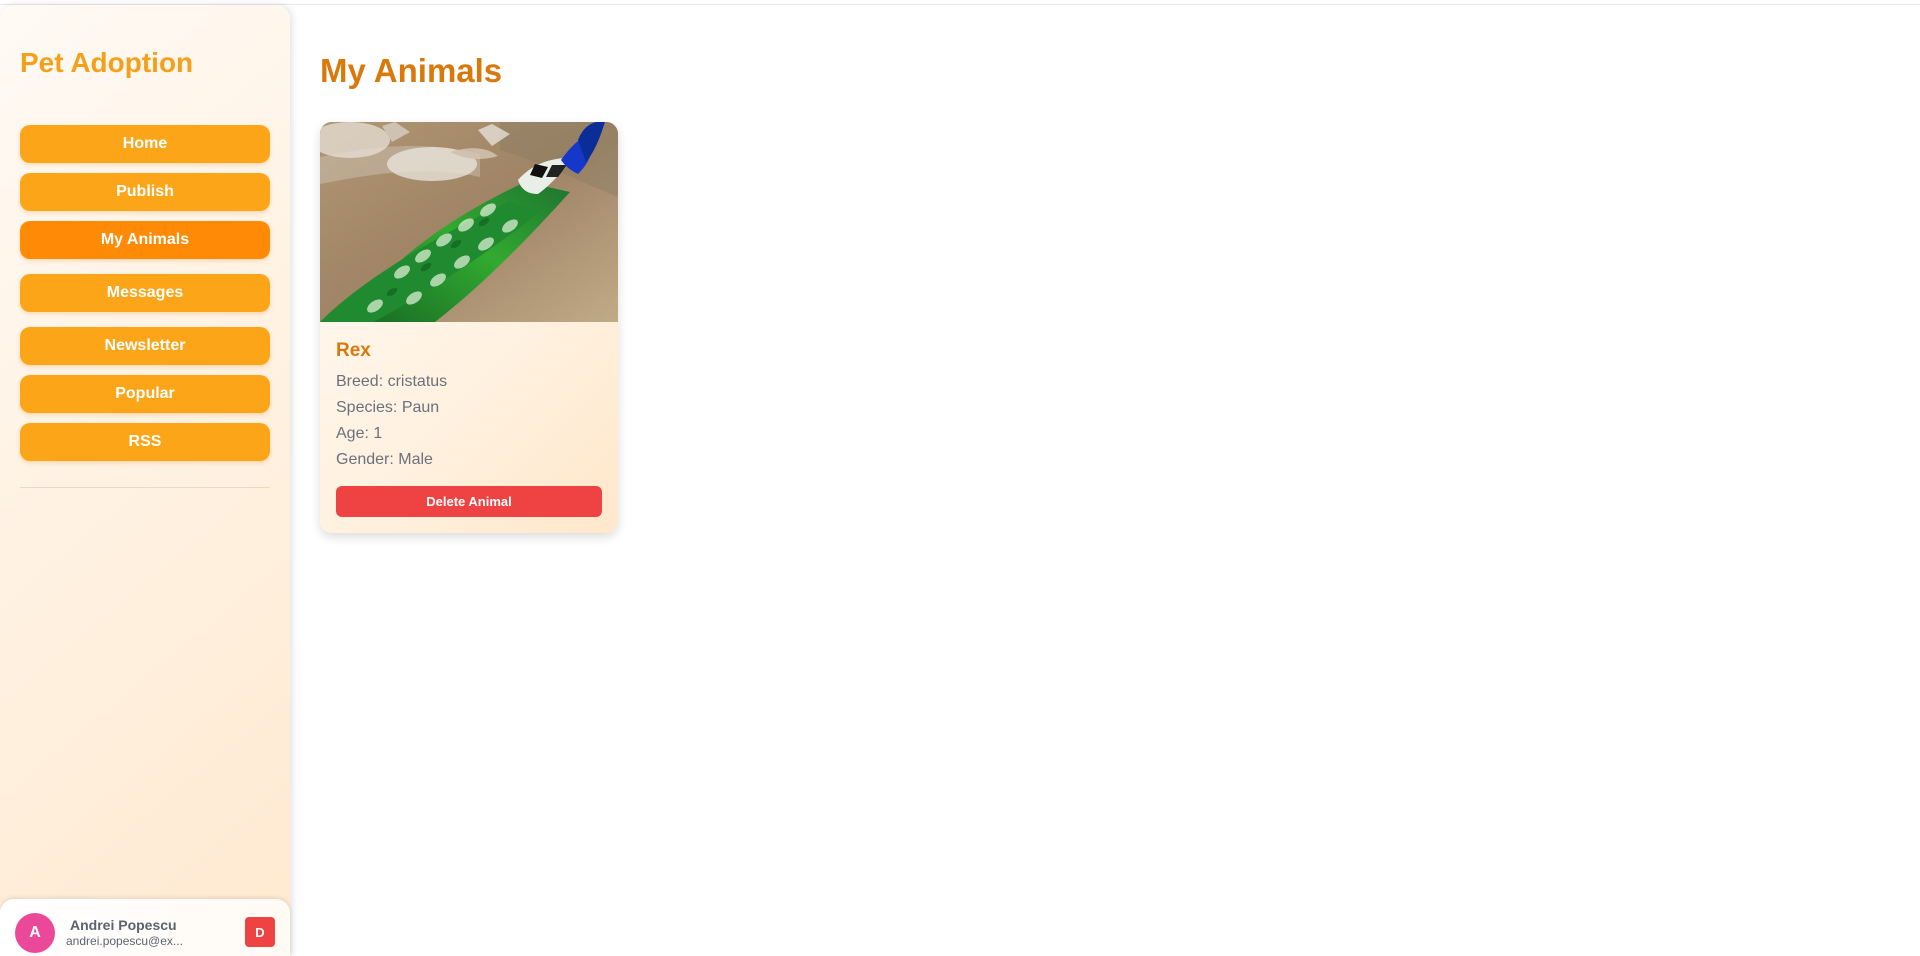  I want to click on animal-photo, so click(469, 222).